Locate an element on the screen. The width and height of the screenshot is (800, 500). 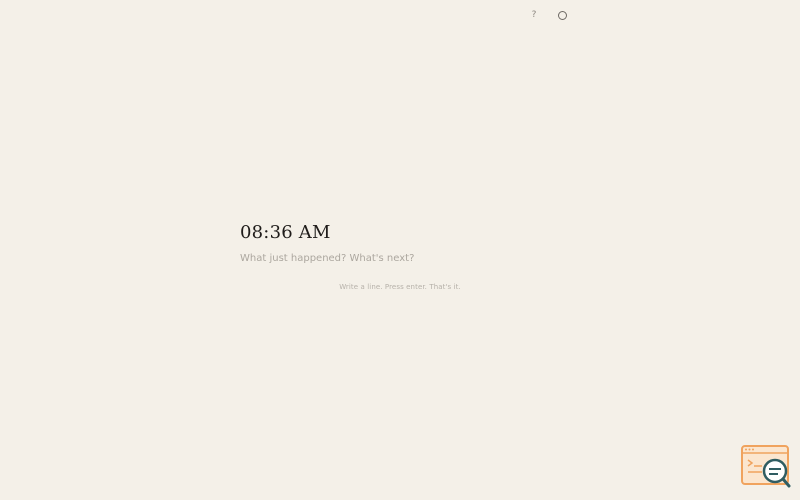
hint-text: Write a line. Press enter. That's it. is located at coordinates (400, 287).